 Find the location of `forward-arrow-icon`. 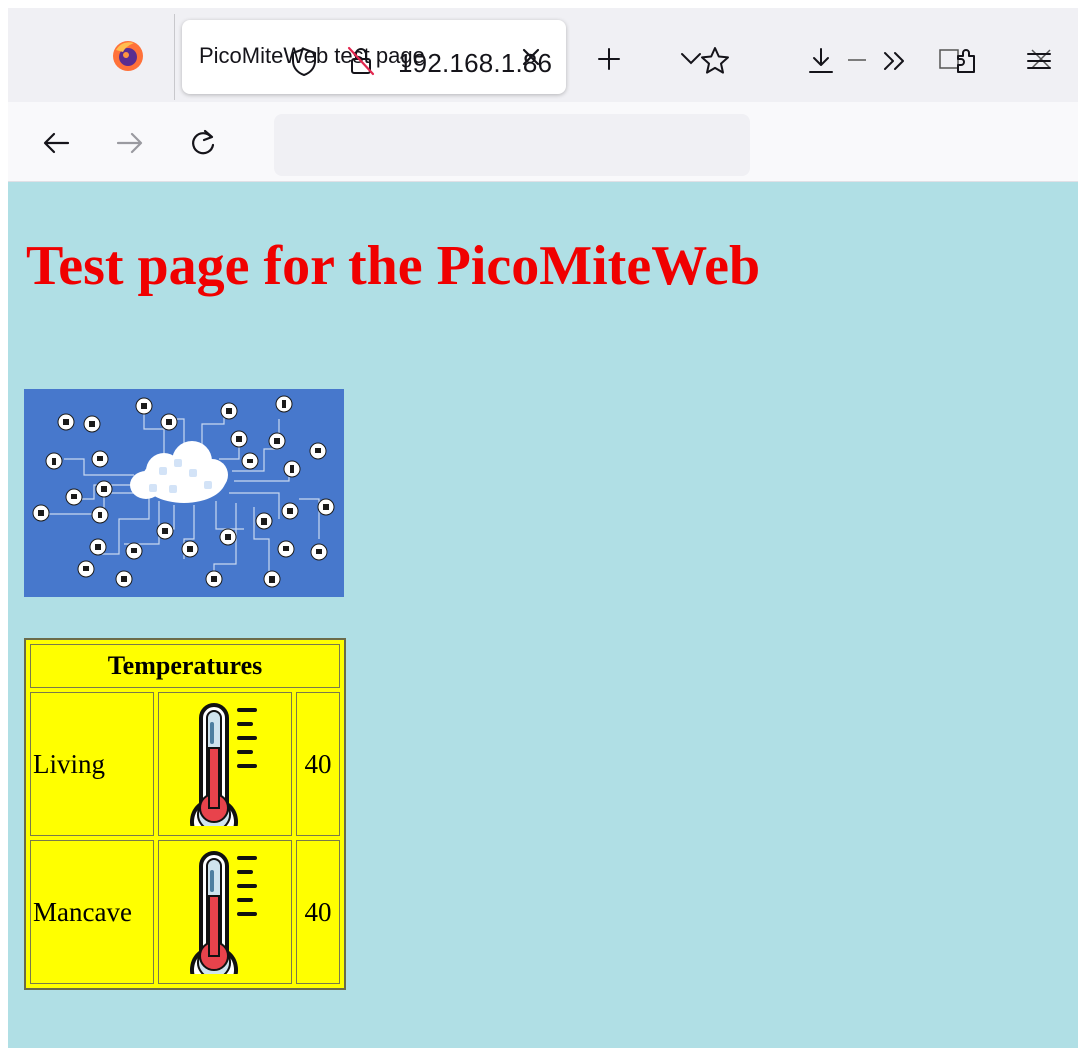

forward-arrow-icon is located at coordinates (129, 143).